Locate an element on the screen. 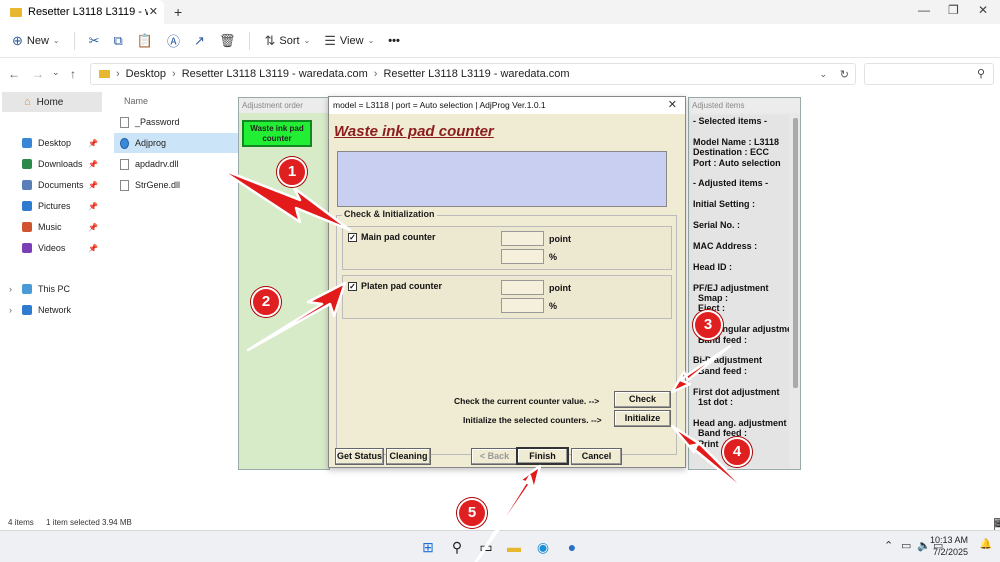  step-badge-1: 1 is located at coordinates (292, 172).